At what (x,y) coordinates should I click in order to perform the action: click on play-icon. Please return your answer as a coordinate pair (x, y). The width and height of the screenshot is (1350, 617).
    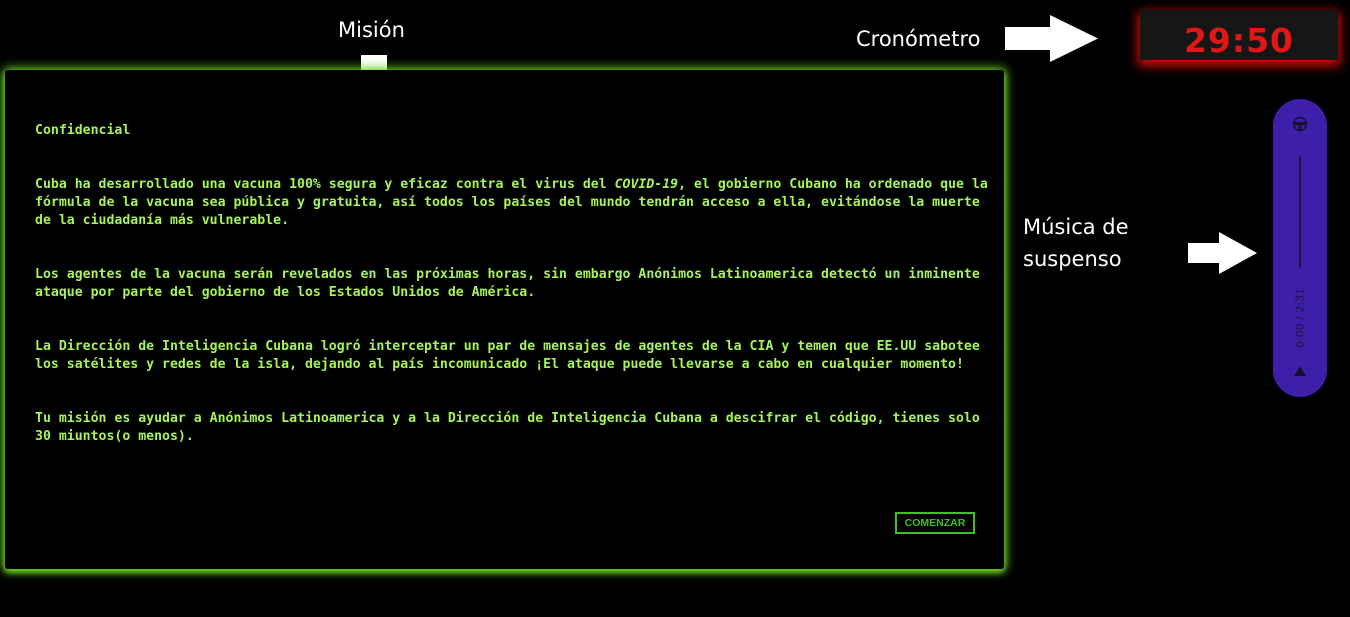
    Looking at the image, I should click on (1300, 371).